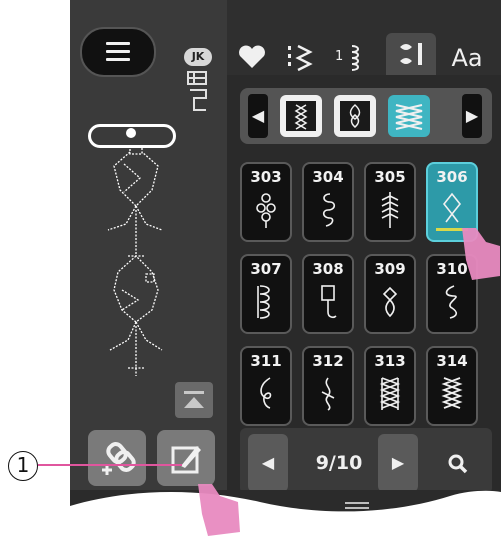 This screenshot has width=501, height=539. Describe the element at coordinates (263, 302) in the screenshot. I see `stitch-307-icon` at that location.